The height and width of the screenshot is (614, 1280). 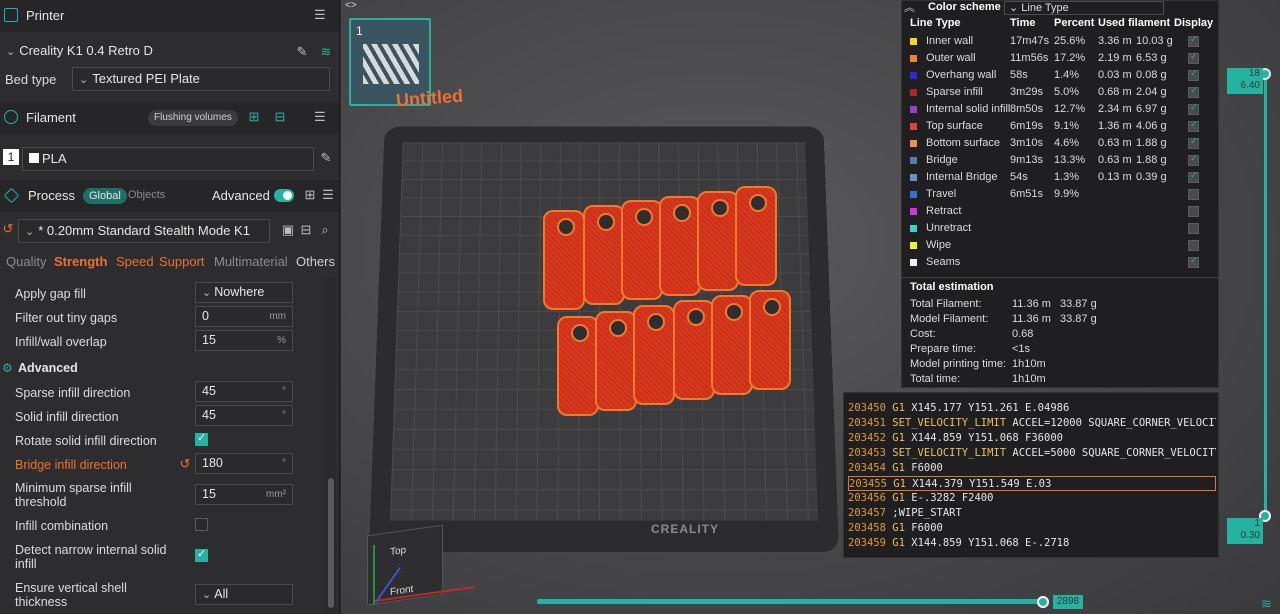 What do you see at coordinates (325, 230) in the screenshot?
I see `search-icon: ⌕` at bounding box center [325, 230].